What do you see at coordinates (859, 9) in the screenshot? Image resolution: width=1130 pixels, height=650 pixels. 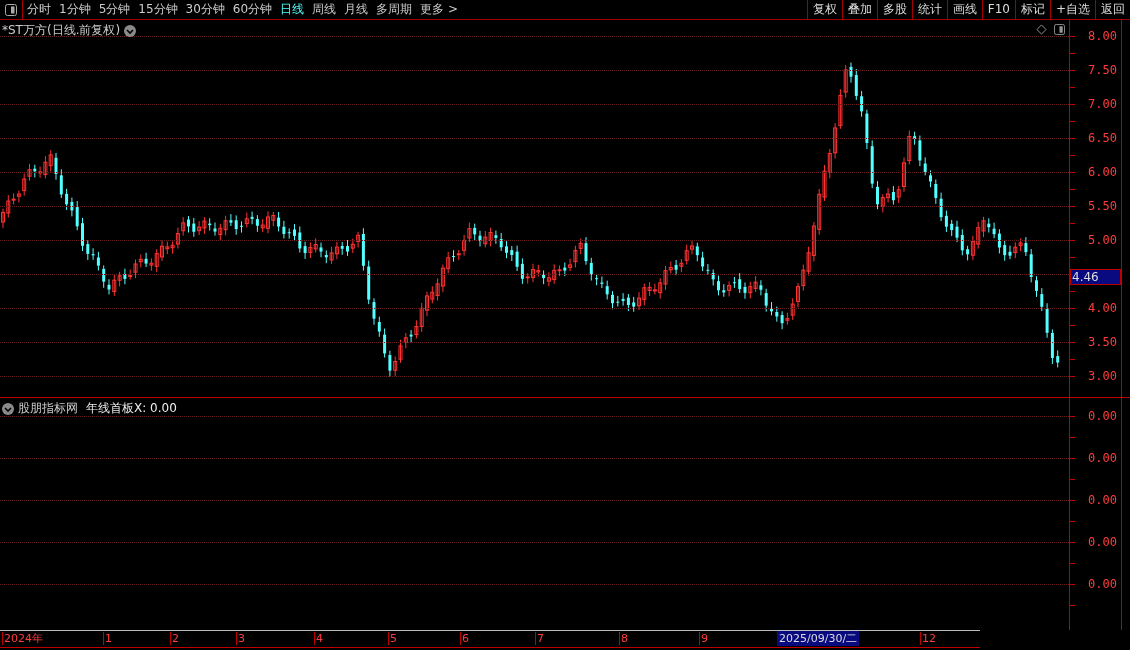 I see `toolbar-button: 叠加` at bounding box center [859, 9].